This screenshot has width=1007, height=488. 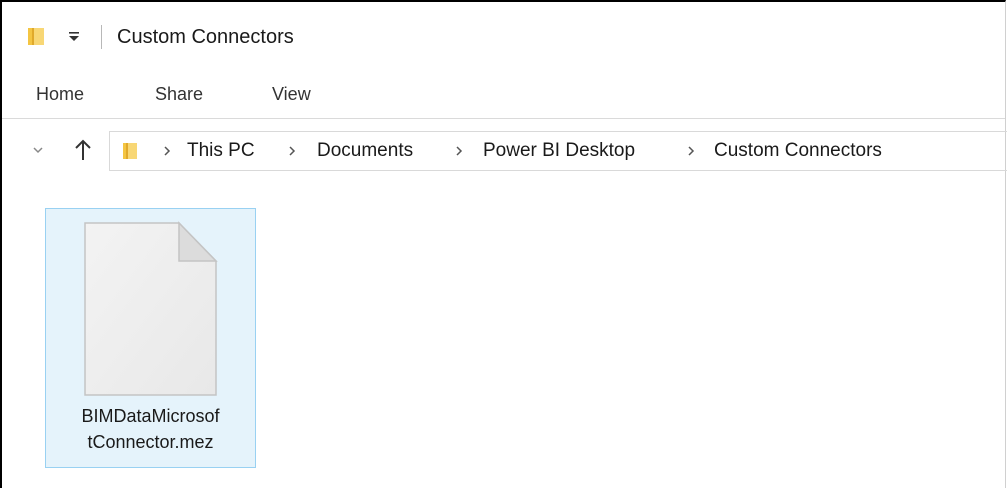 I want to click on file-name: BIMDataMicrosof tConnector.mez, so click(x=150, y=429).